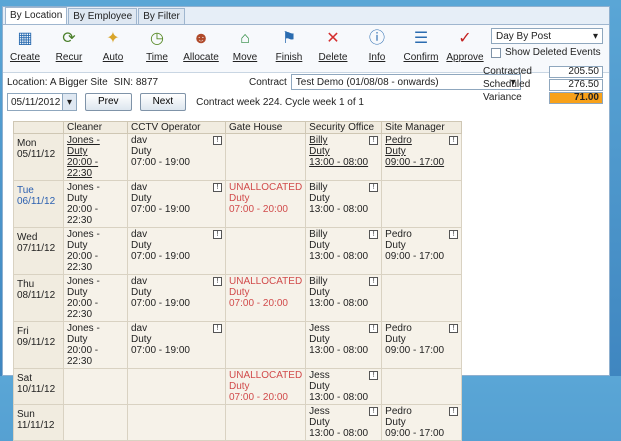 The width and height of the screenshot is (621, 441). What do you see at coordinates (201, 45) in the screenshot?
I see `allocate-button: ☻ Allocate` at bounding box center [201, 45].